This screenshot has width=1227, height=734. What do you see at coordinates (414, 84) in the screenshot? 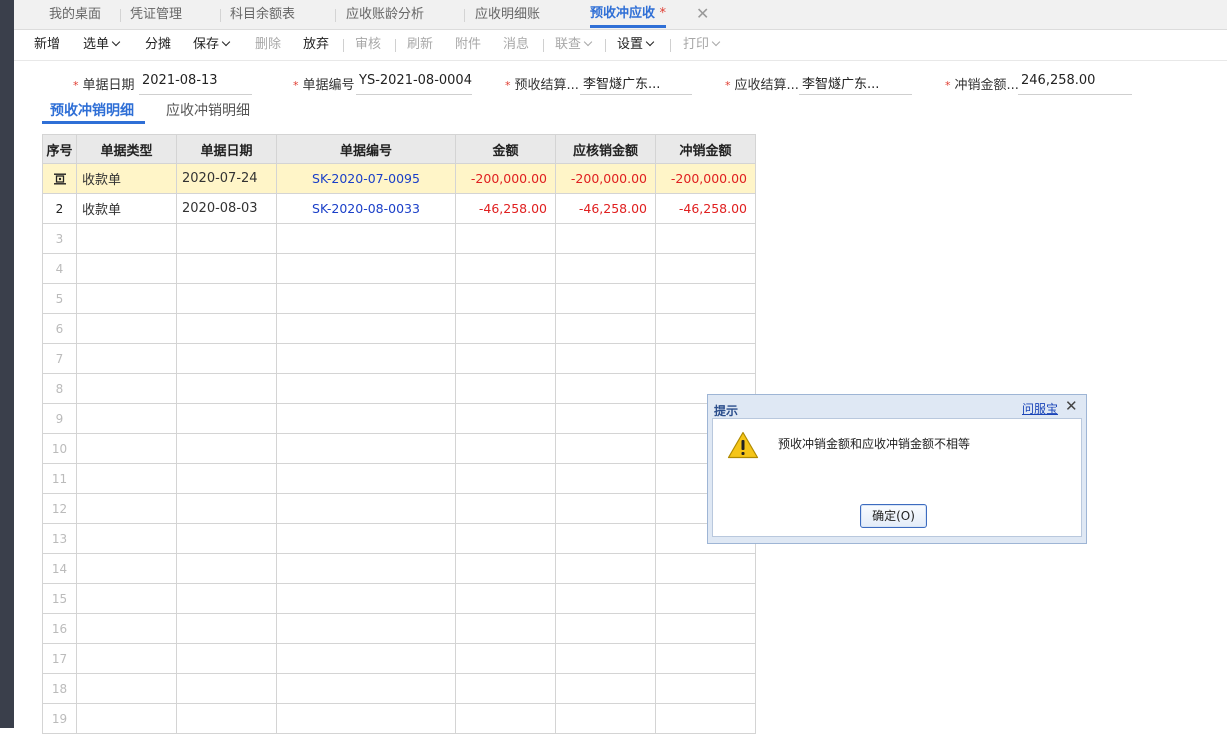
I see `bill-no-input: YS-2021-08-0004` at bounding box center [414, 84].